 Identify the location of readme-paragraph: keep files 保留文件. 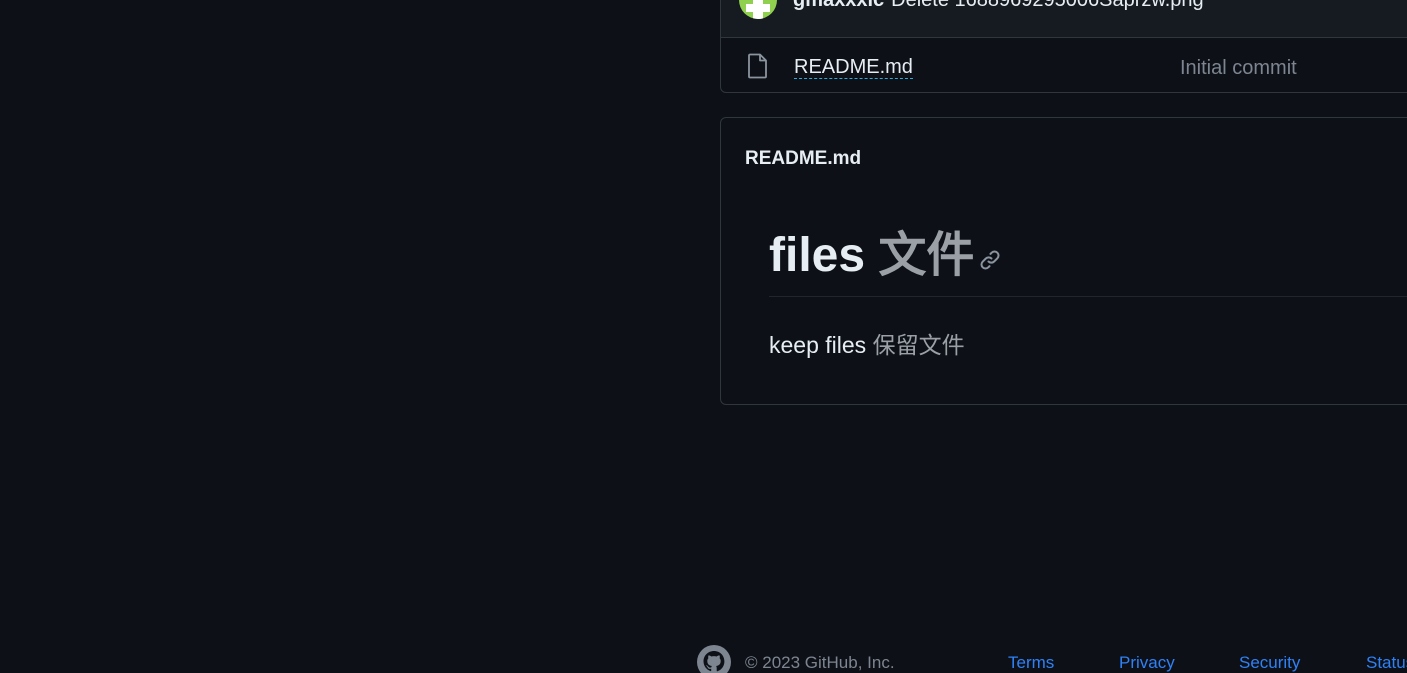
(867, 343).